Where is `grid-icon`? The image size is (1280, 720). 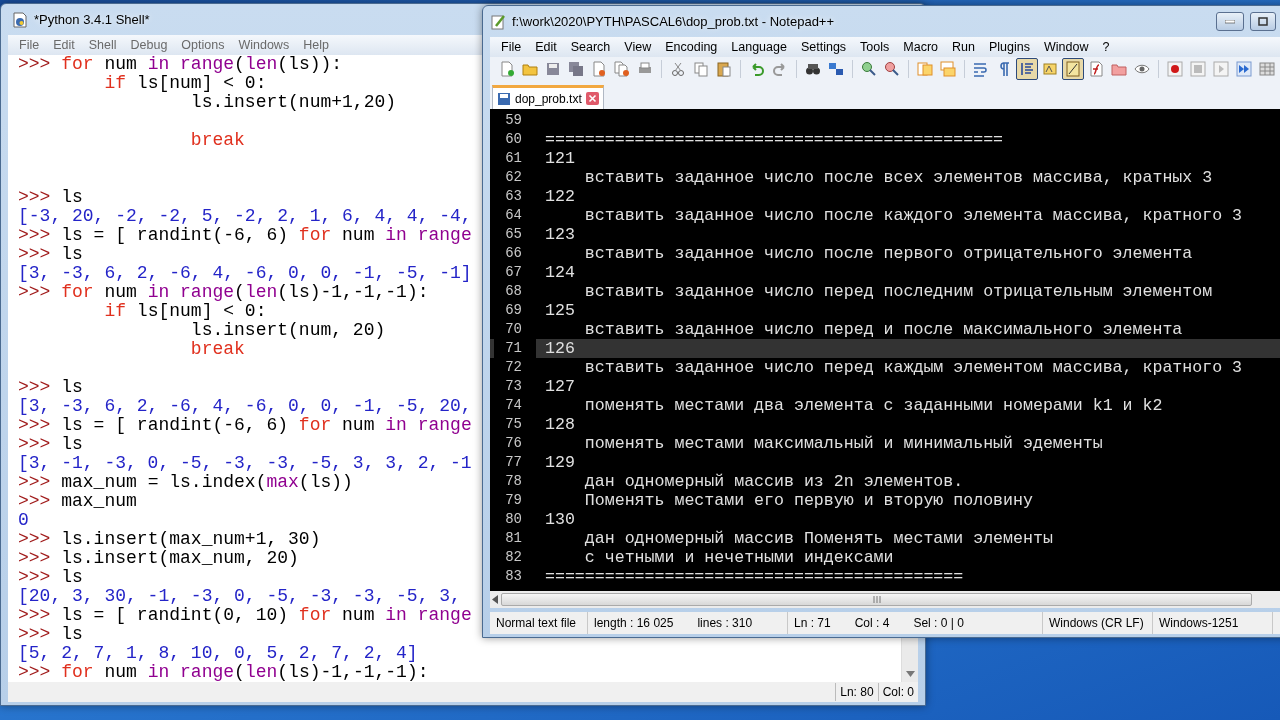 grid-icon is located at coordinates (1267, 69).